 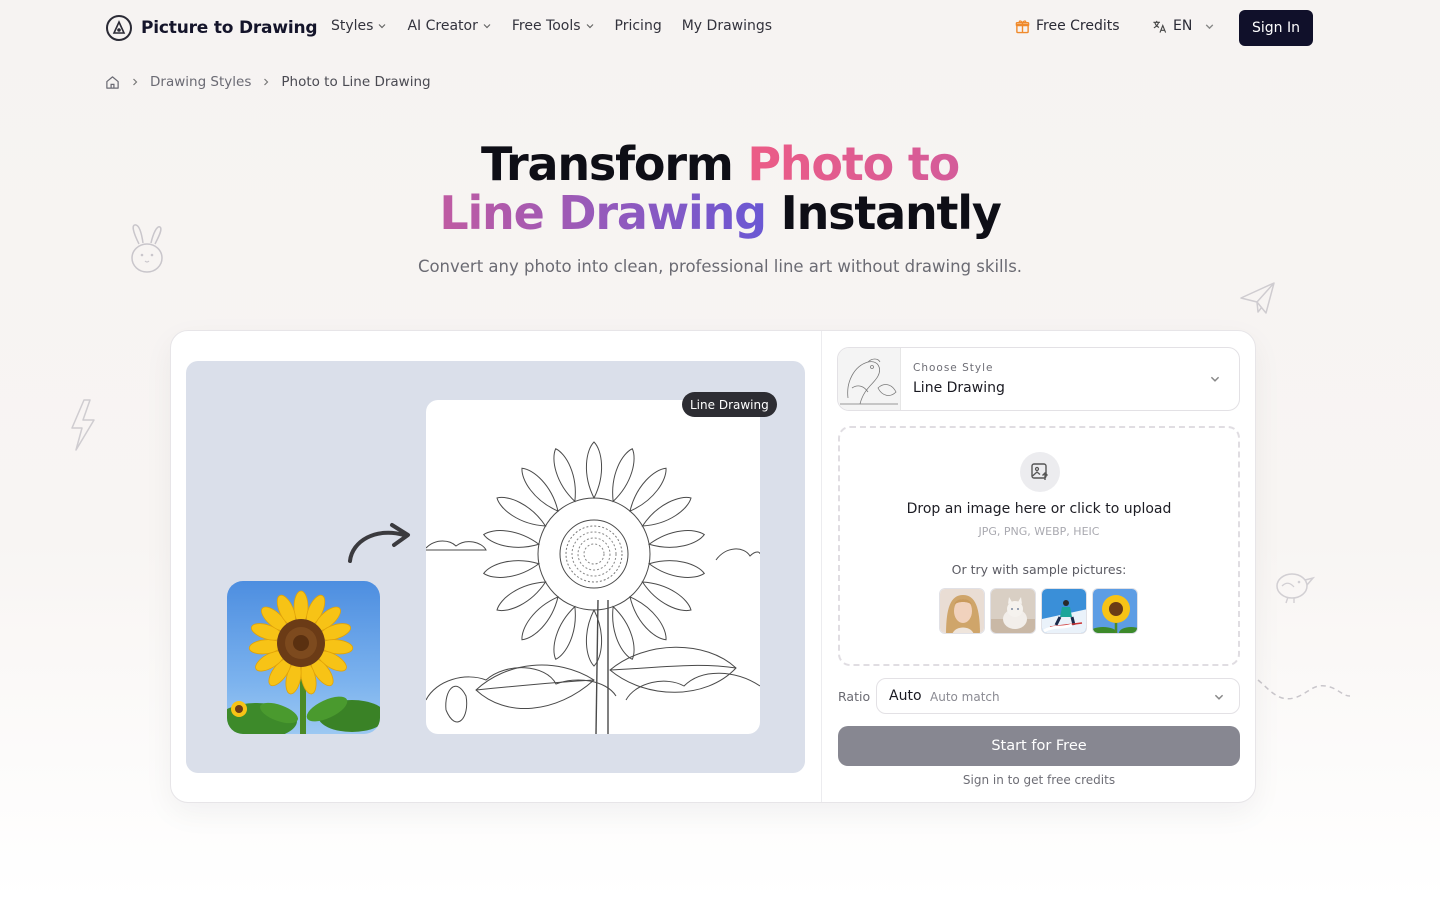 What do you see at coordinates (1257, 298) in the screenshot?
I see `paper-plane-doodle-icon` at bounding box center [1257, 298].